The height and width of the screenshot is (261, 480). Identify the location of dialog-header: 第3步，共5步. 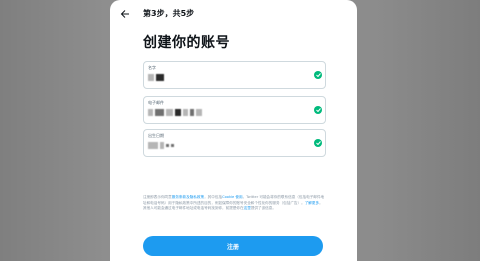
(233, 14).